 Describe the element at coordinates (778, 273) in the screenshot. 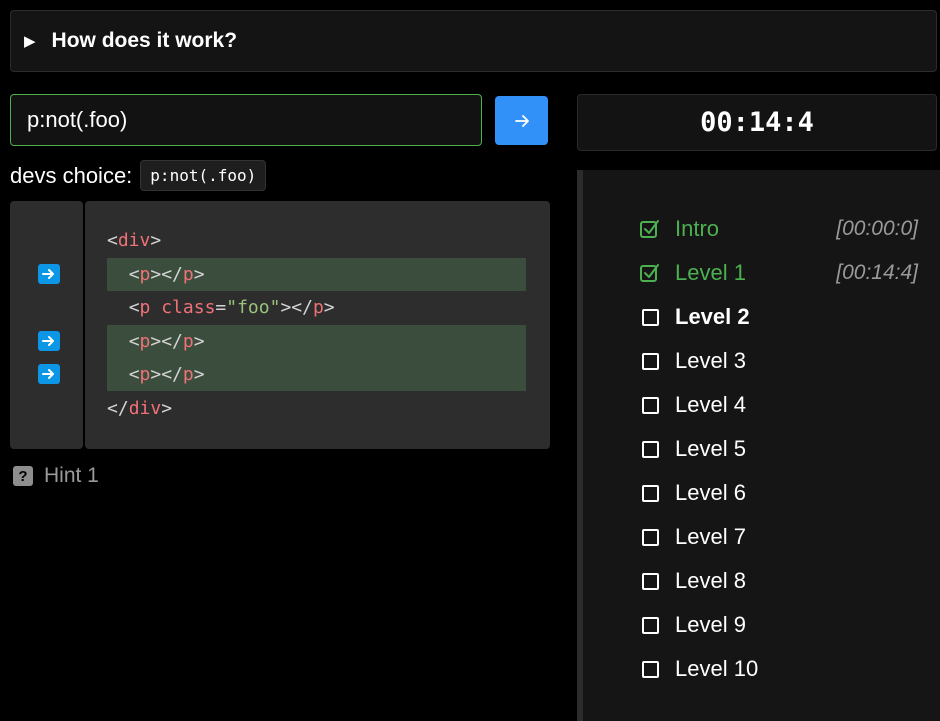

I see `level-item: Level 1 [00:14:4]` at that location.